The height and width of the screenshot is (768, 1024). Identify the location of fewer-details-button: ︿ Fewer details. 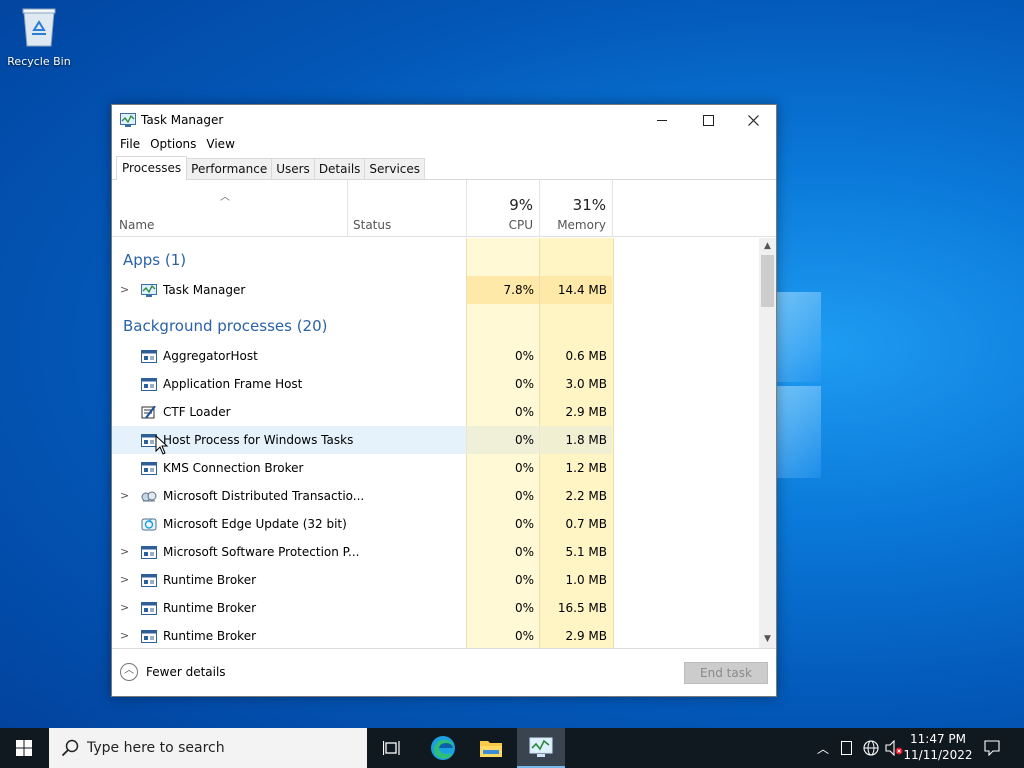
(173, 672).